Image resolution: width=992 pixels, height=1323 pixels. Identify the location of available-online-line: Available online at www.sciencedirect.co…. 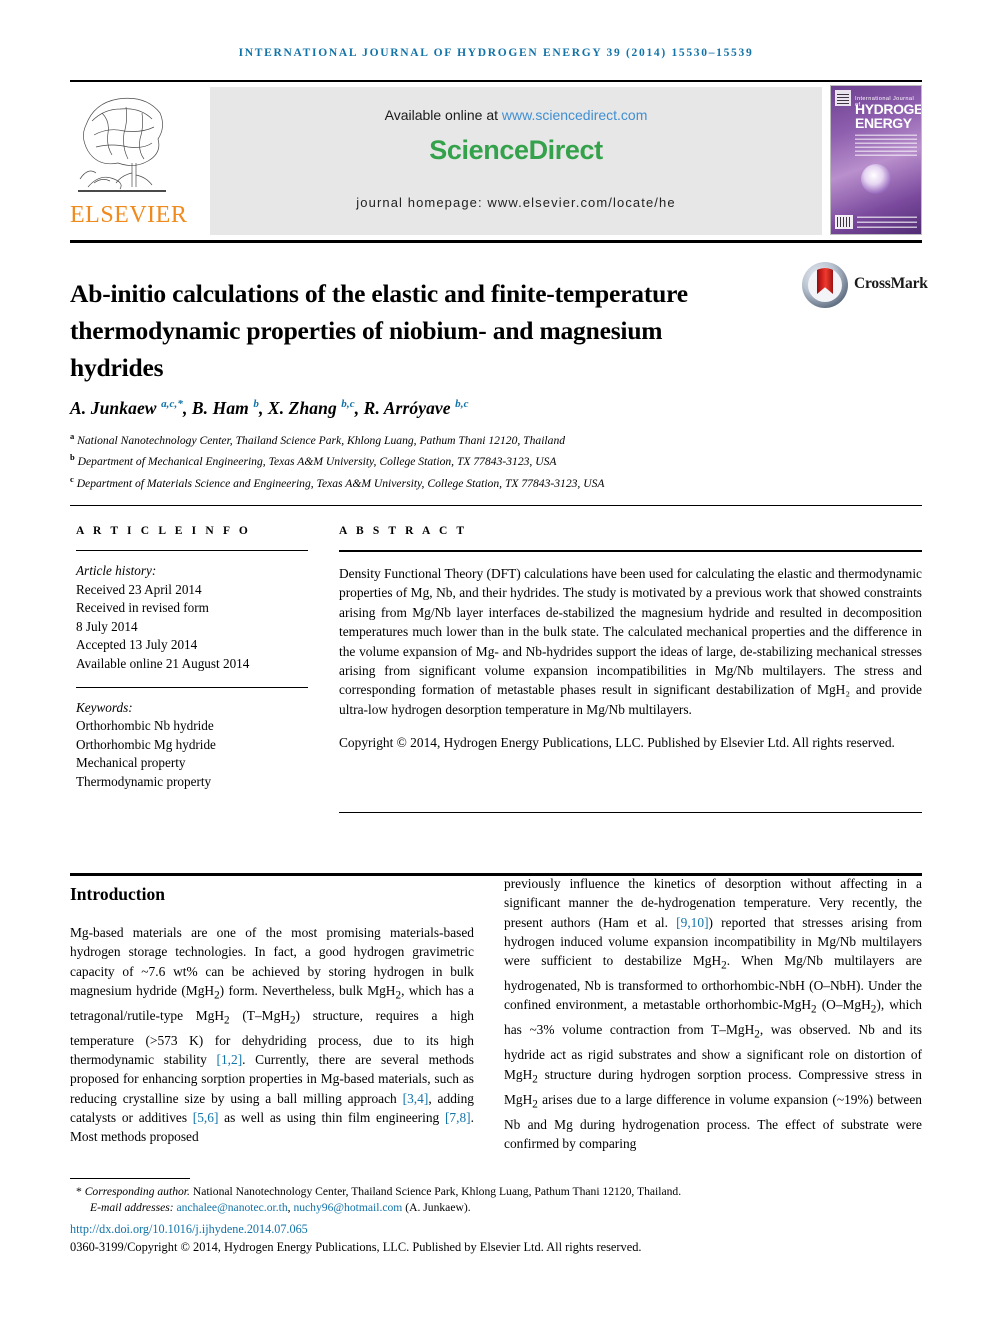
(516, 115).